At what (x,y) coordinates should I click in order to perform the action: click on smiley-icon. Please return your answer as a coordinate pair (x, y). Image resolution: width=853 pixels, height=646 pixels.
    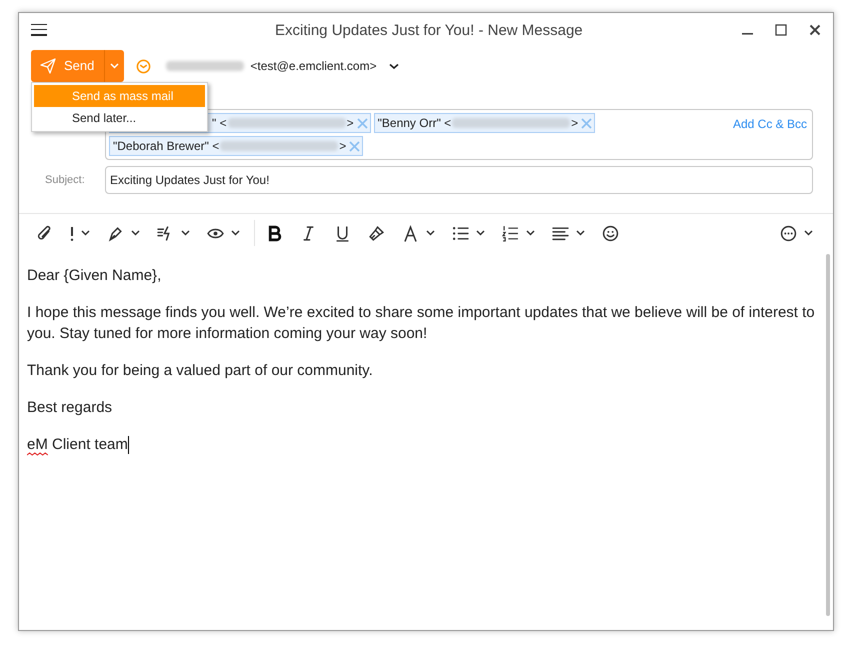
    Looking at the image, I should click on (610, 233).